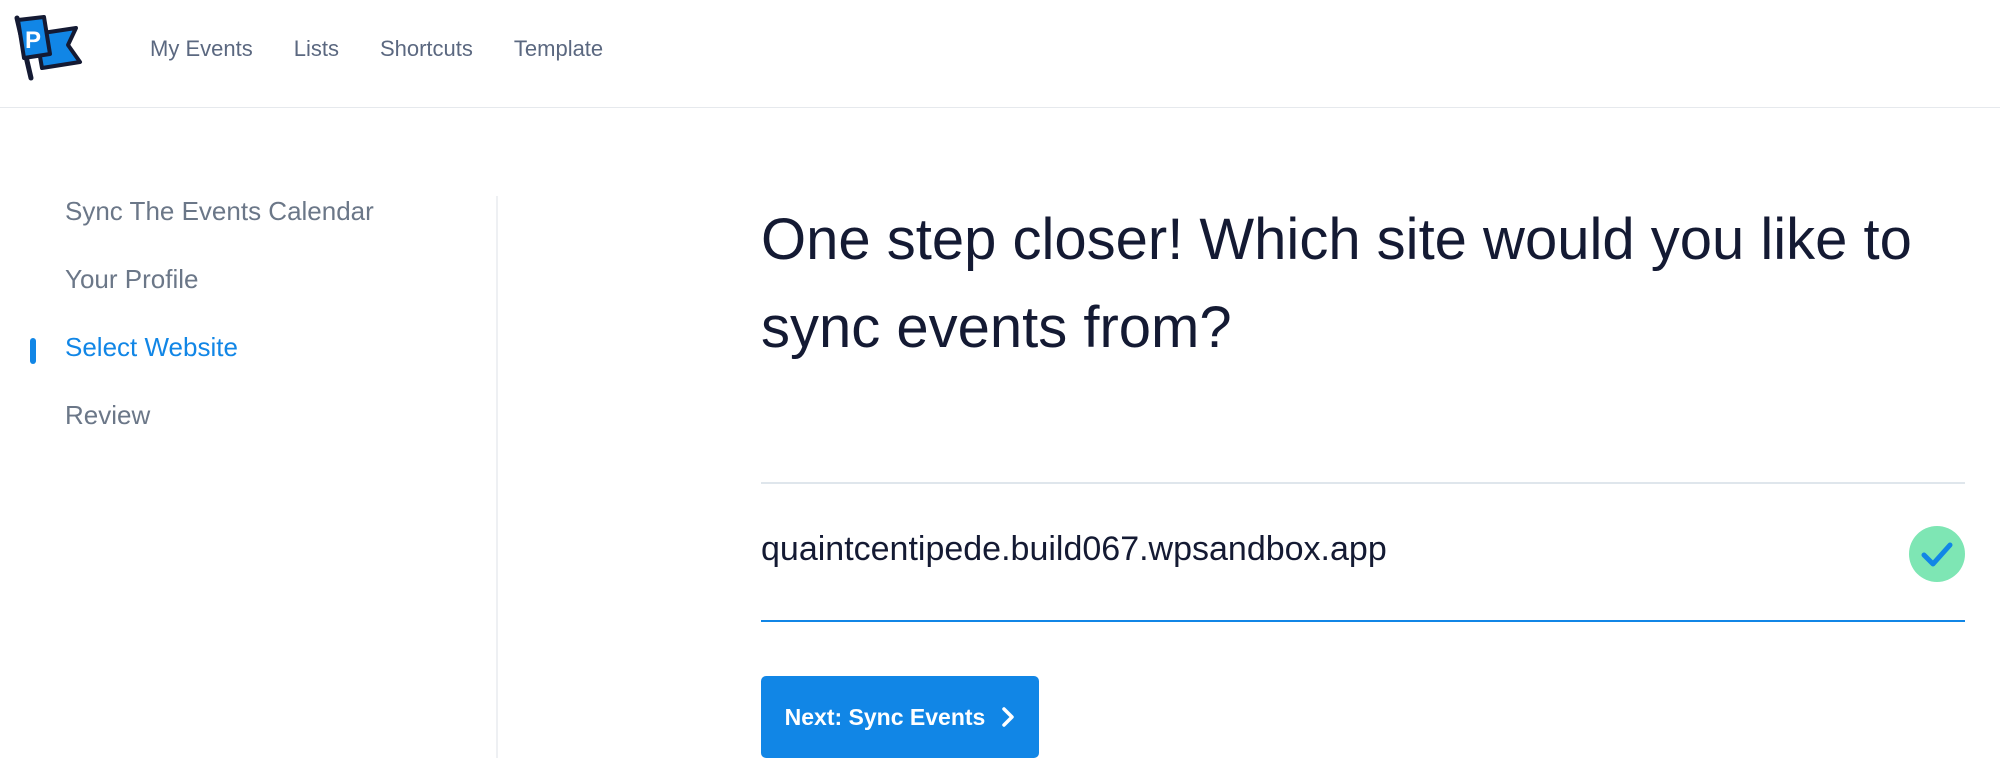 The height and width of the screenshot is (779, 2000). Describe the element at coordinates (201, 49) in the screenshot. I see `nav-my-events: My Events` at that location.